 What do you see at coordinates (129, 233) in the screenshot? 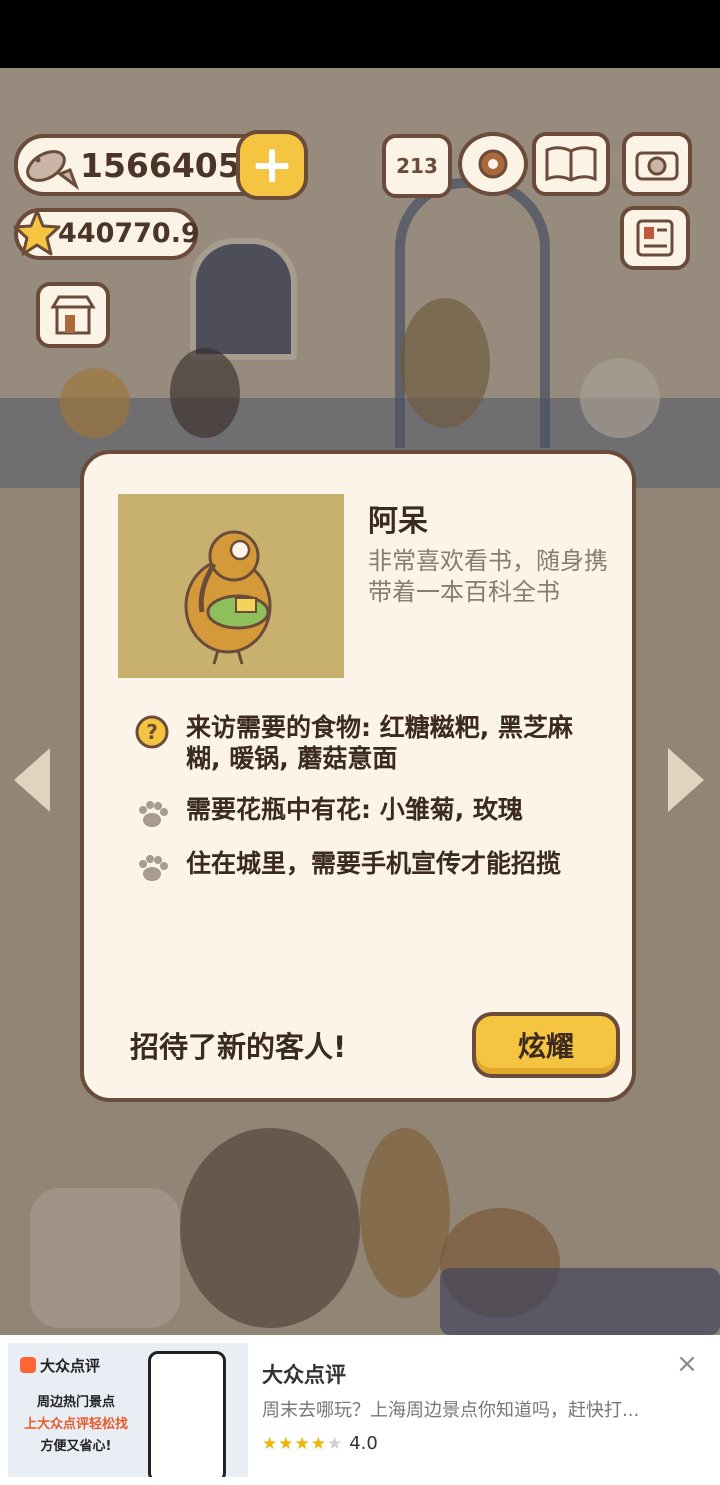
I see `star-count: 440770.9` at bounding box center [129, 233].